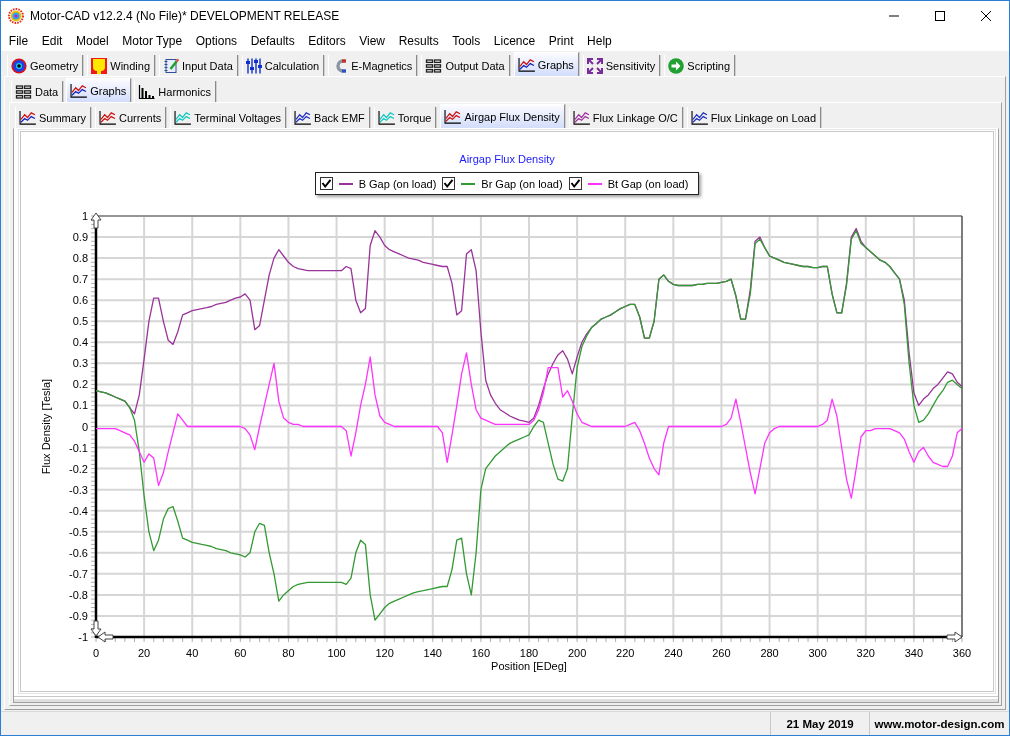 This screenshot has height=736, width=1010. I want to click on result-tab: Flux Linkage O/C, so click(625, 117).